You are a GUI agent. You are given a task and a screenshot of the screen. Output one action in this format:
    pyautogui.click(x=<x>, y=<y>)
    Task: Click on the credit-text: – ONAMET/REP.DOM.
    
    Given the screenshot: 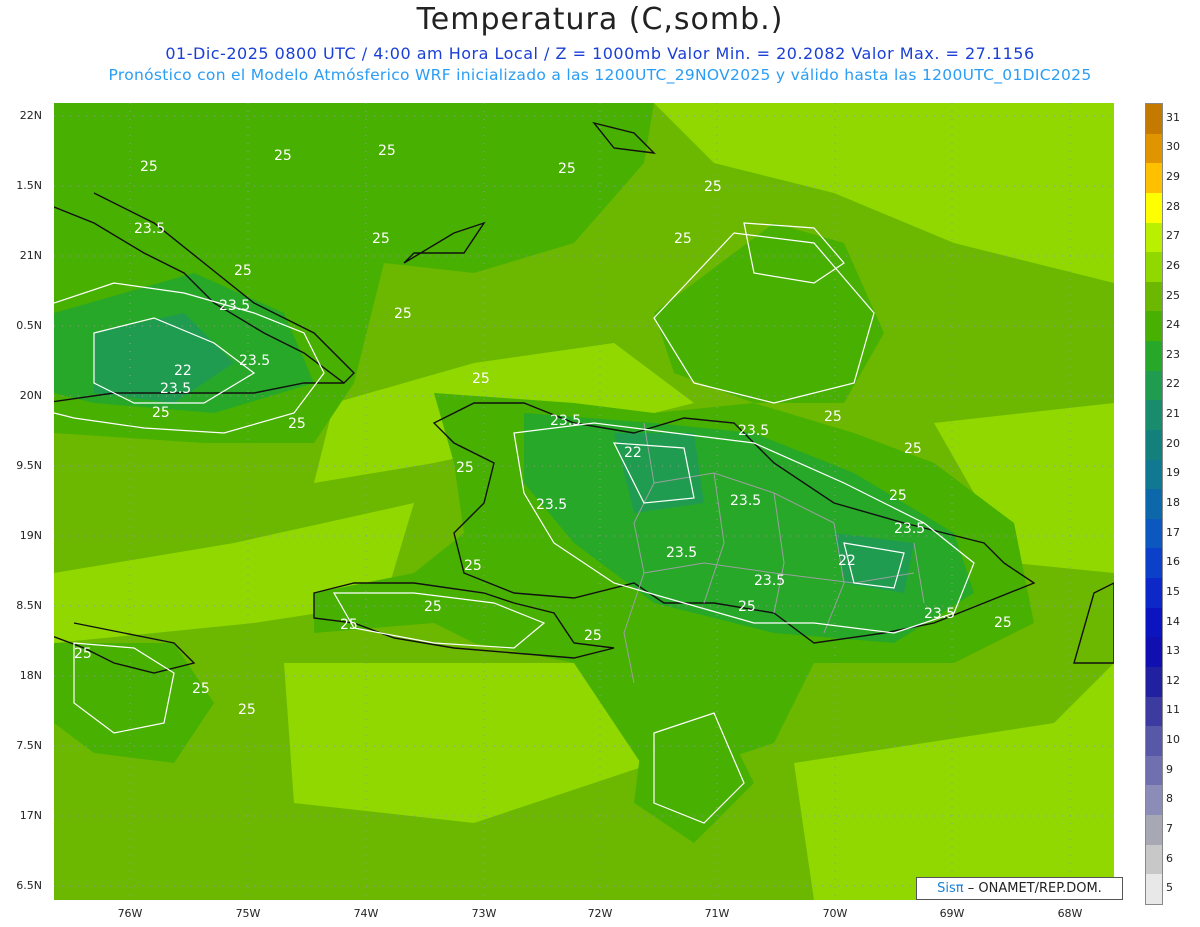 What is the action you would take?
    pyautogui.click(x=1034, y=888)
    